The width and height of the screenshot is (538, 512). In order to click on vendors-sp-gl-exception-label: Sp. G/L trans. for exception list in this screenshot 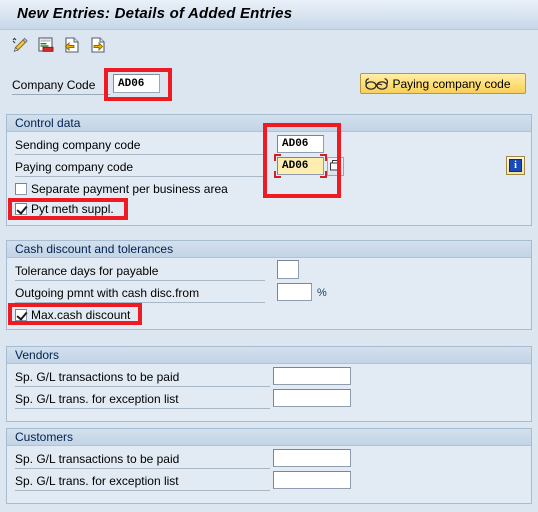, I will do `click(97, 399)`.